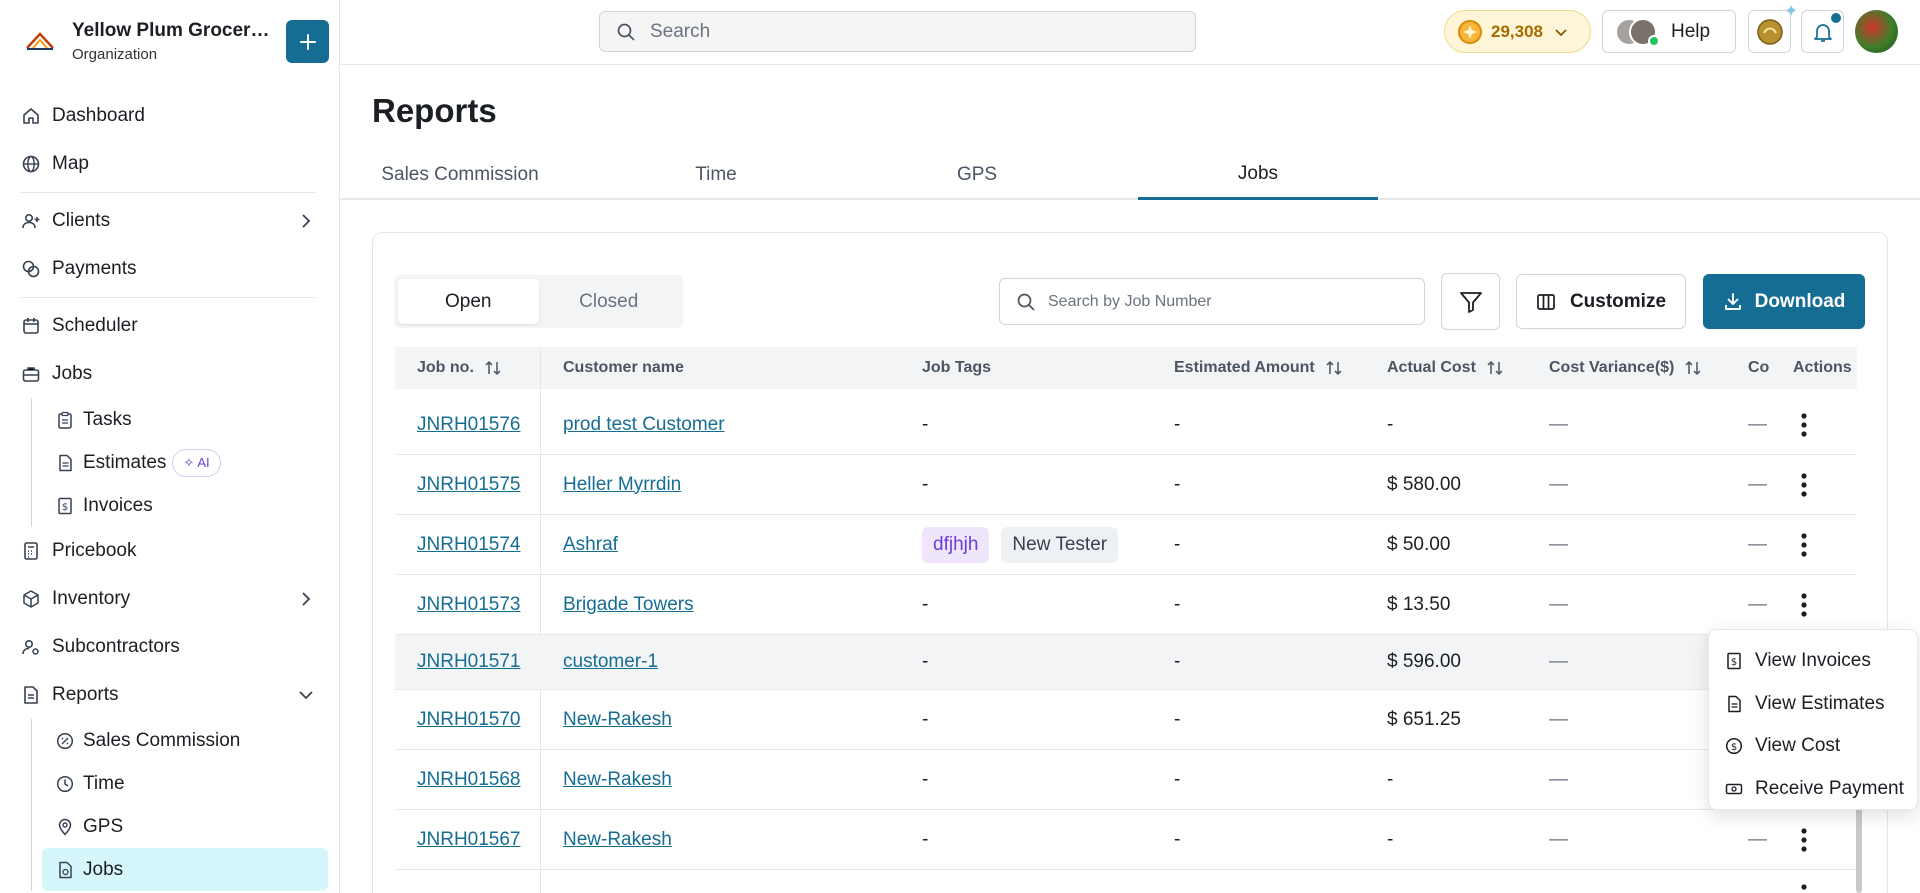 Image resolution: width=1920 pixels, height=893 pixels. Describe the element at coordinates (170, 551) in the screenshot. I see `sidebar-item-pricebook: Pricebook` at that location.